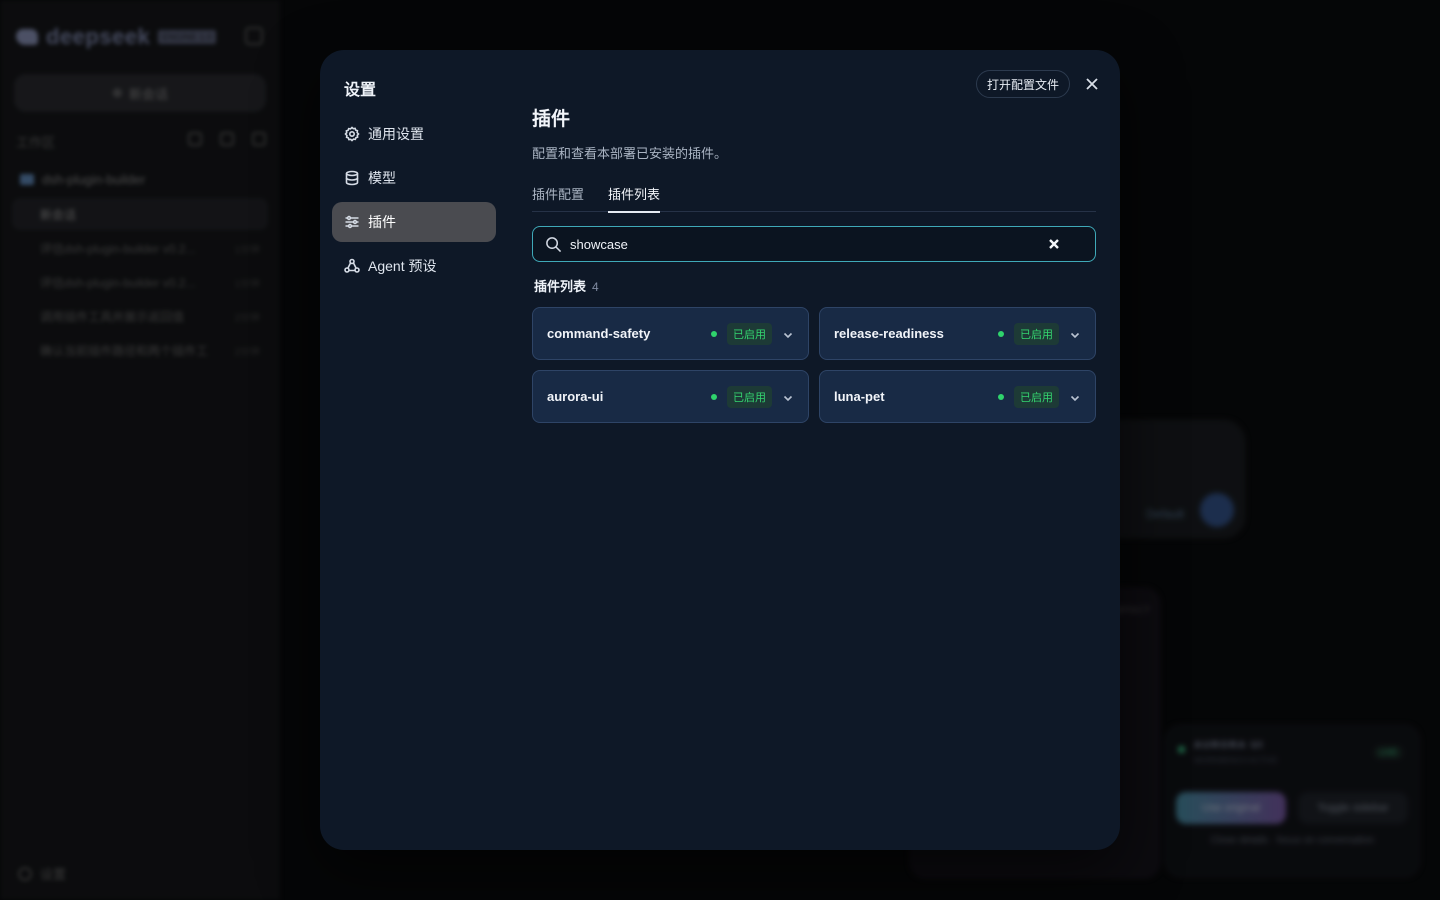 The width and height of the screenshot is (1440, 900). I want to click on open-config-button: 打开配置文件, so click(1022, 84).